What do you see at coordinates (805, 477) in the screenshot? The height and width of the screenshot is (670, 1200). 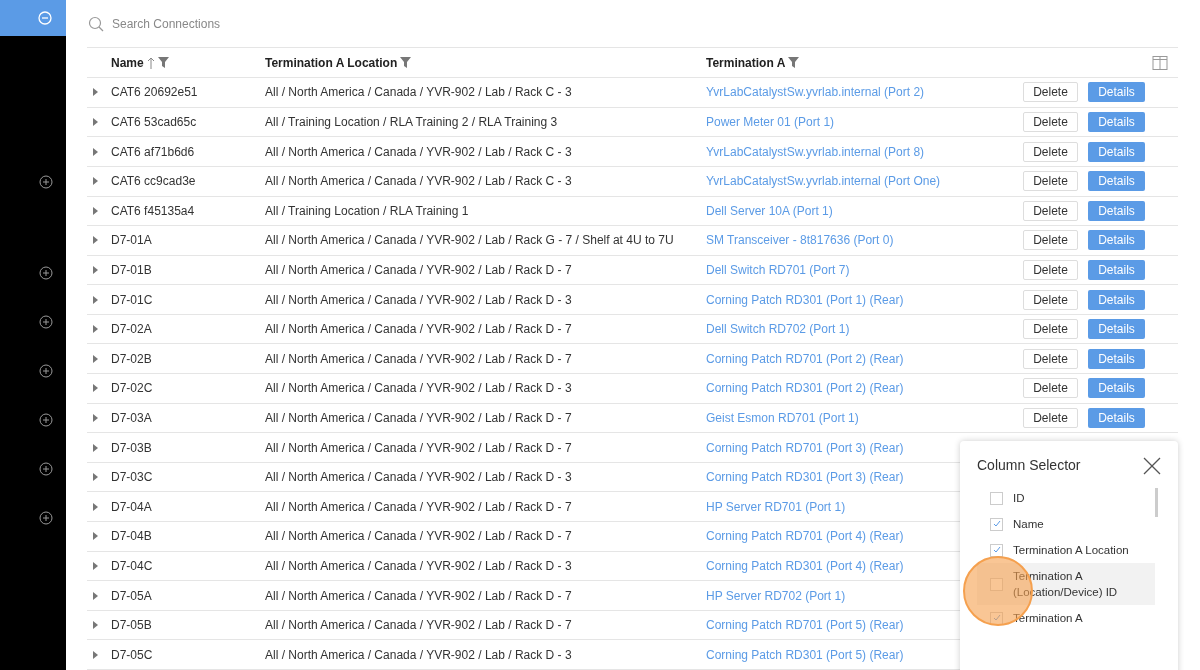 I see `termination-link: Corning Patch RD301 (Port 3) (Rear)` at bounding box center [805, 477].